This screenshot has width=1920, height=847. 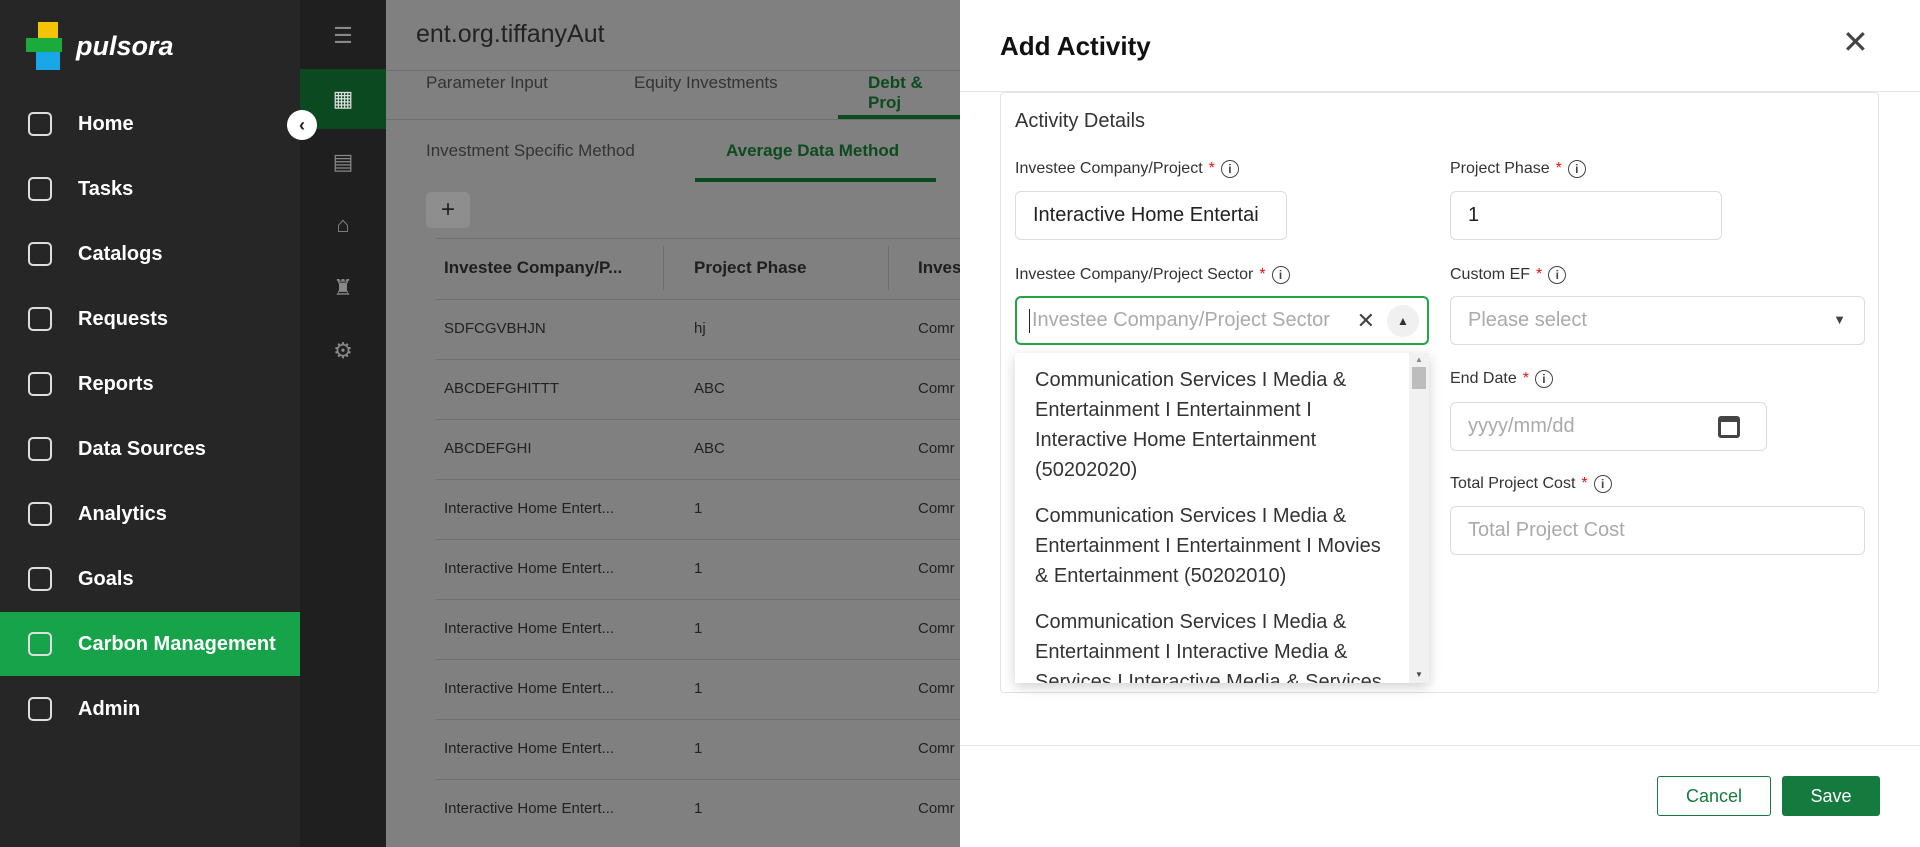 I want to click on requests-icon, so click(x=40, y=319).